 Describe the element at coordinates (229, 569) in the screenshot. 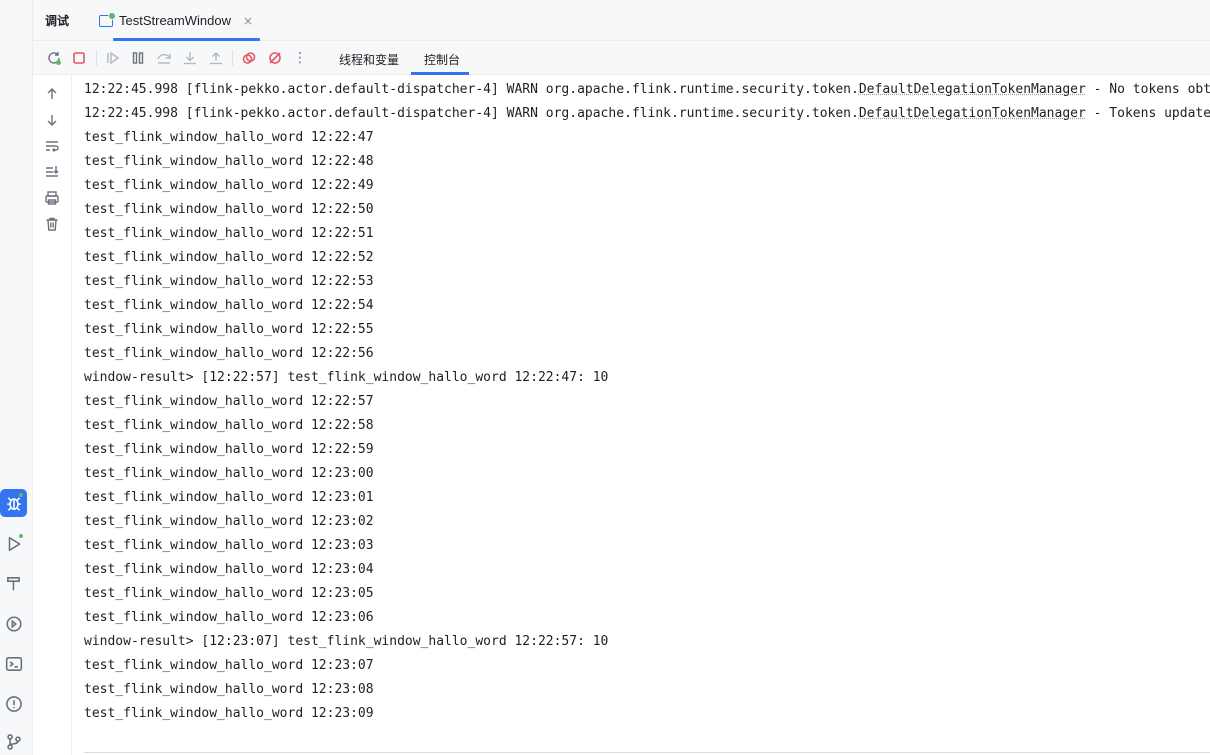

I see `log-line: test_flink_window_hallo_word 12:23:04` at that location.